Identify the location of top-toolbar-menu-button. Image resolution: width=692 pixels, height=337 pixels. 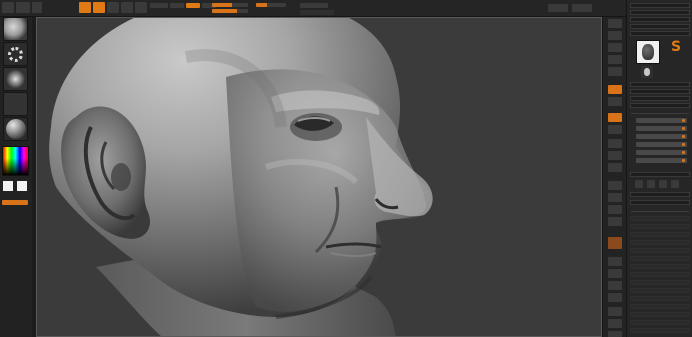
(8, 7).